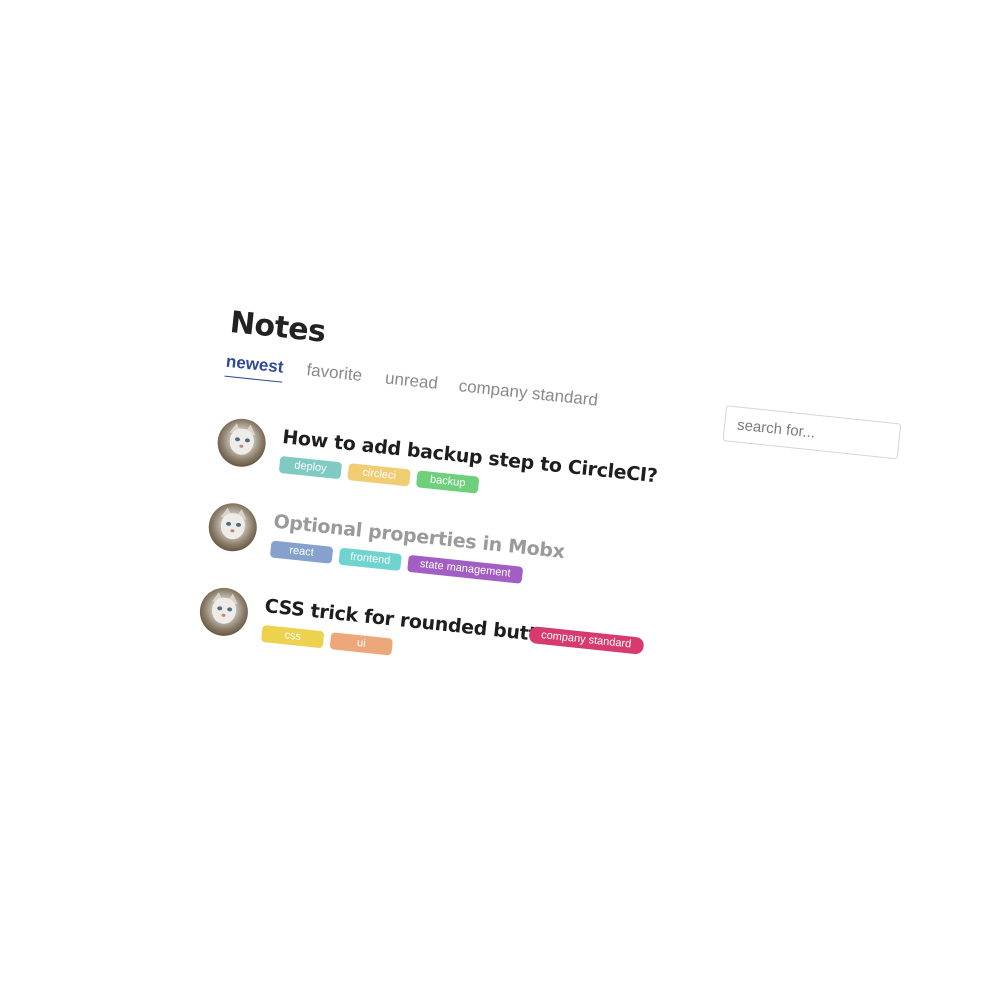 This screenshot has height=1000, width=1000. Describe the element at coordinates (334, 375) in the screenshot. I see `tab-favorite: favorite` at that location.